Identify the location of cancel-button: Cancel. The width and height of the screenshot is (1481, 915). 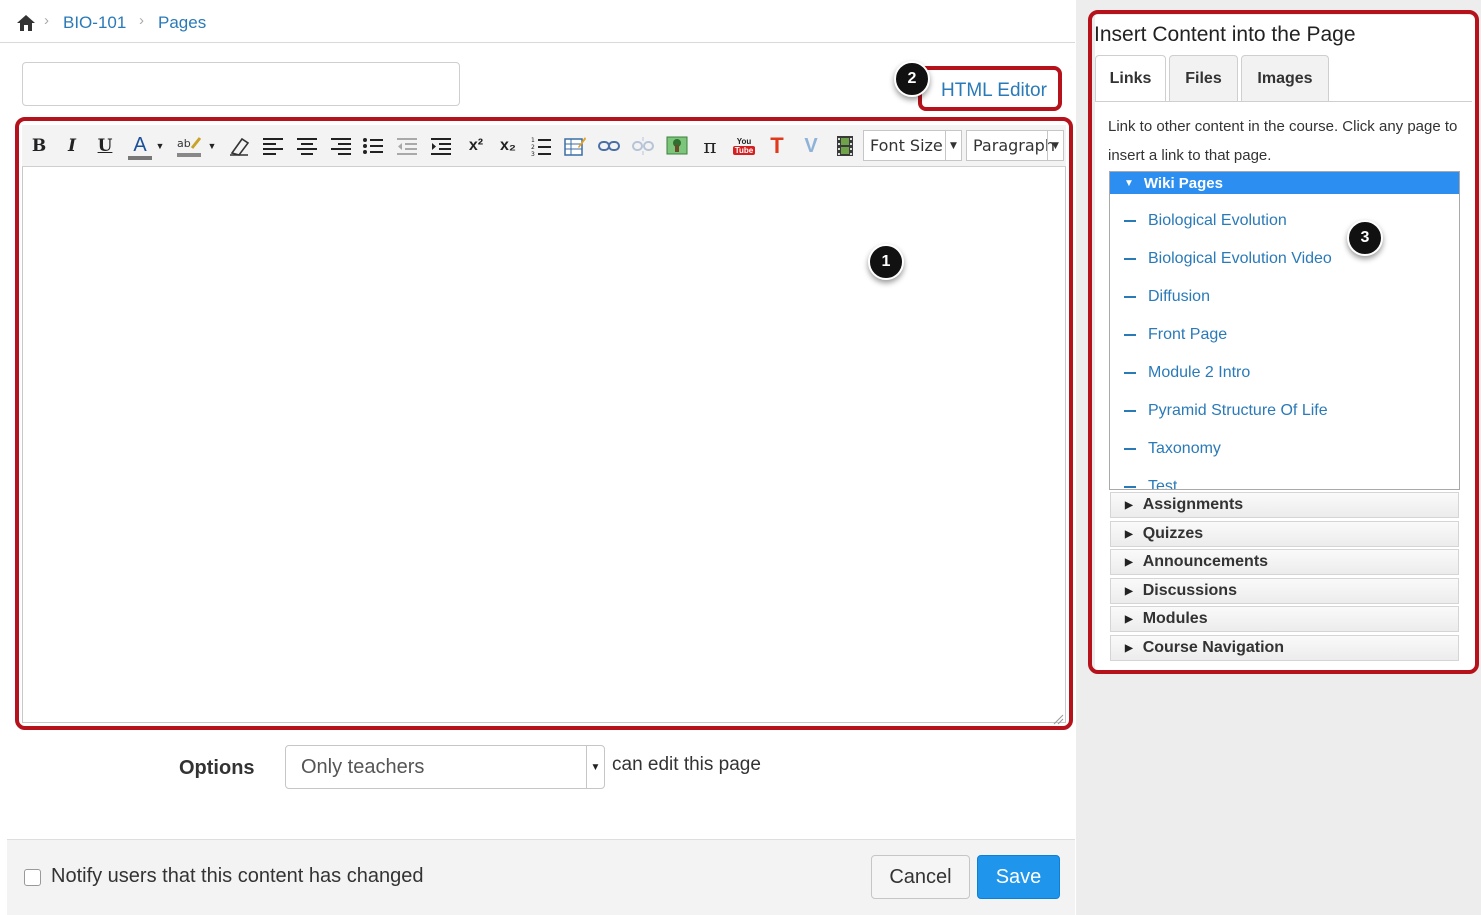
(920, 877).